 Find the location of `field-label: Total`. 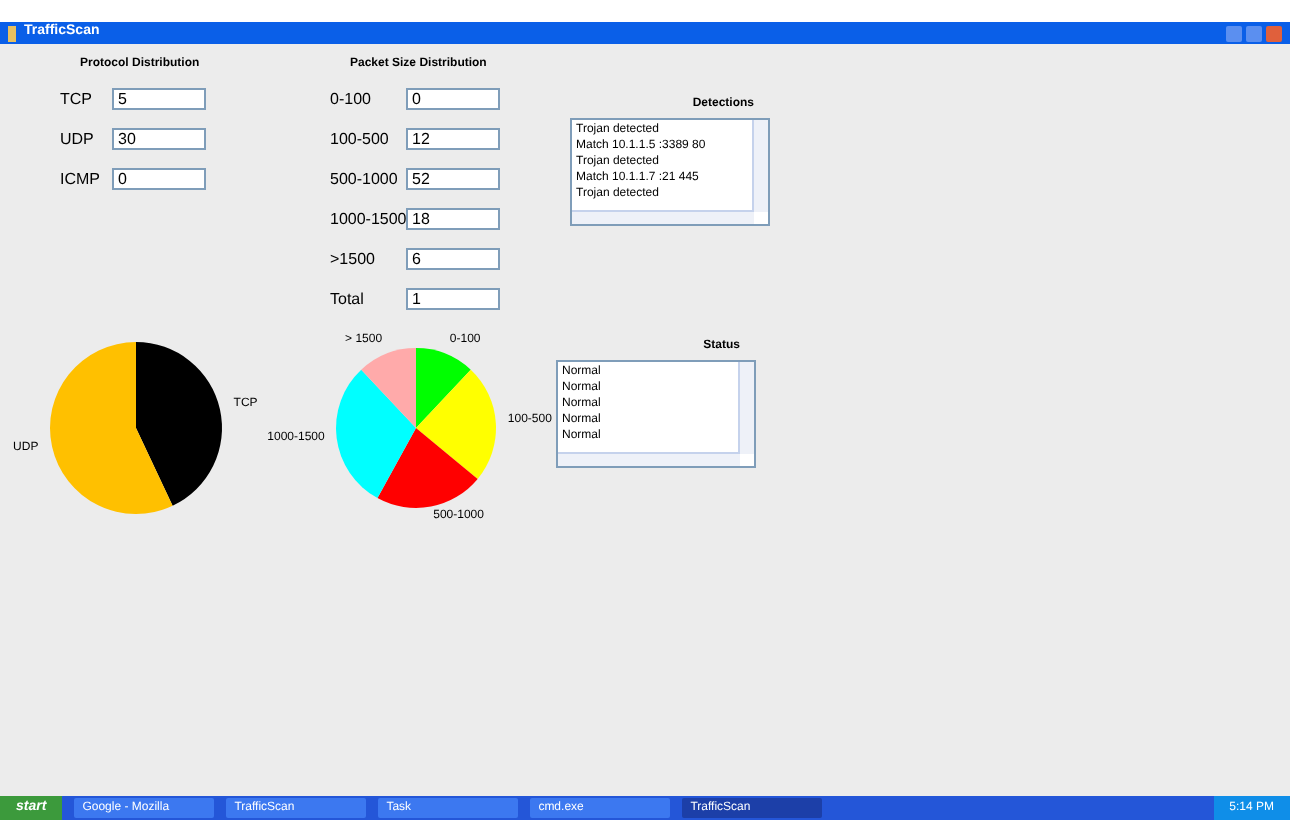

field-label: Total is located at coordinates (348, 299).